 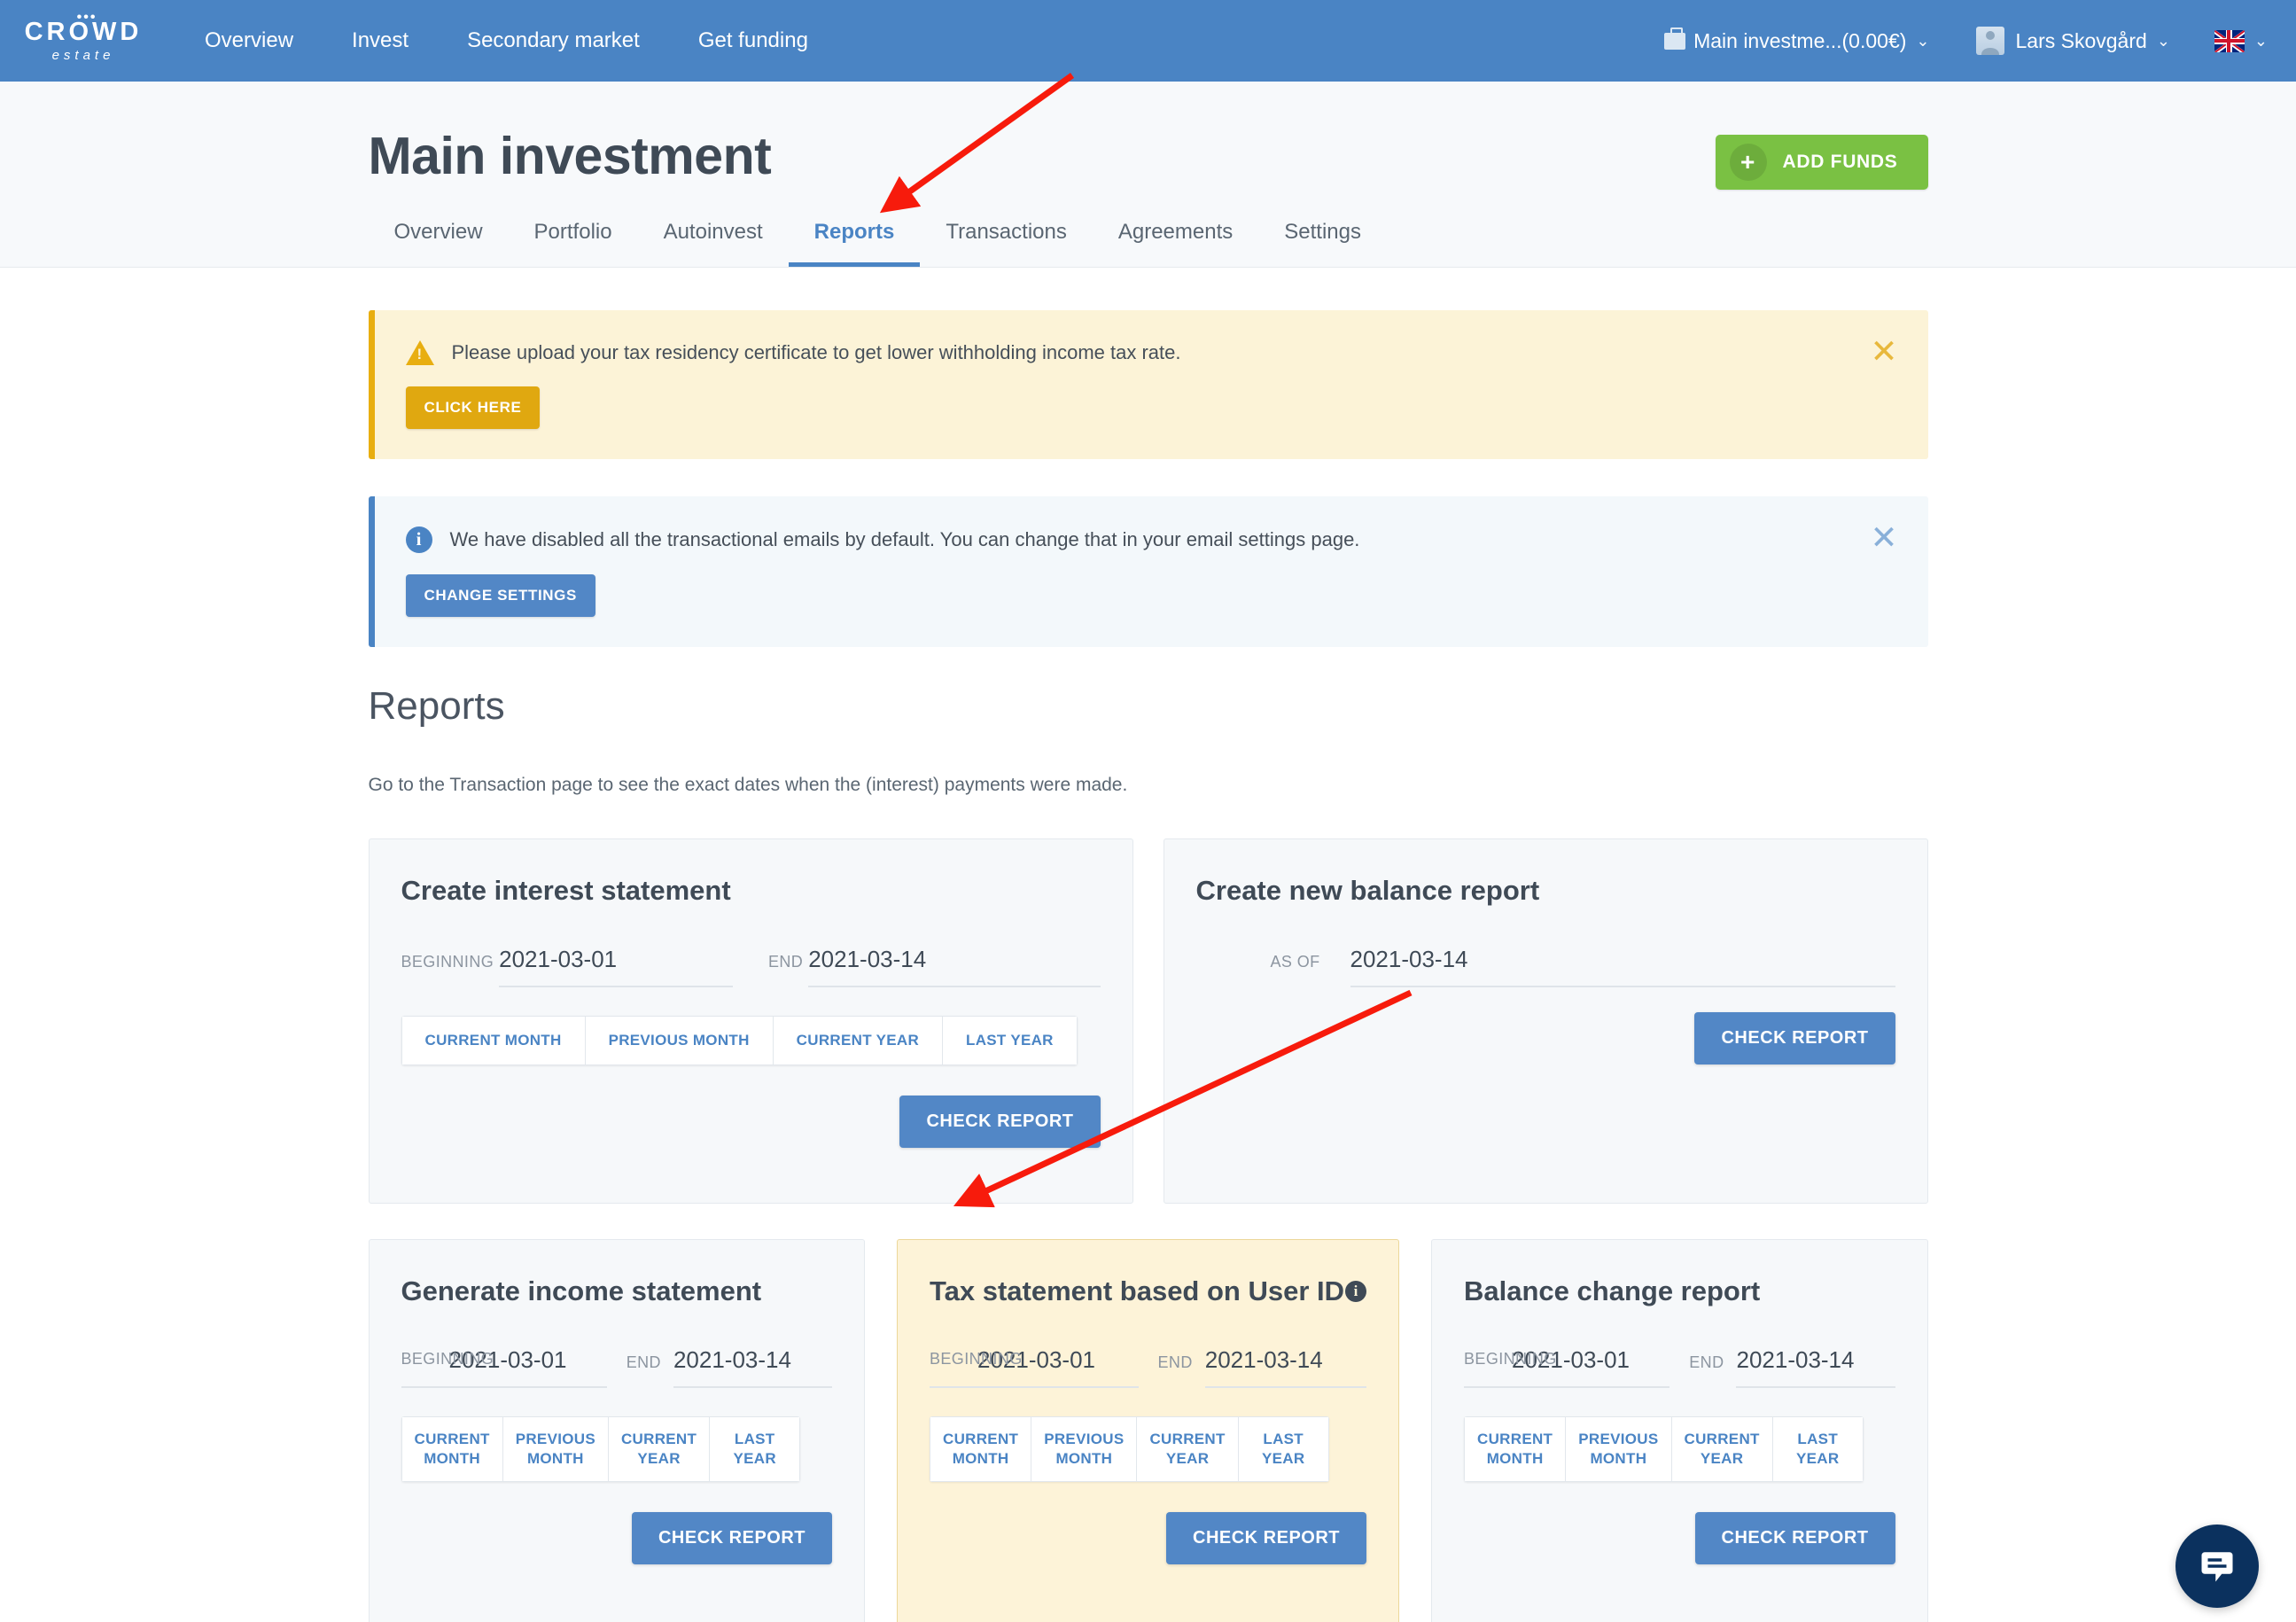 What do you see at coordinates (249, 40) in the screenshot?
I see `nav-link-overview: Overview` at bounding box center [249, 40].